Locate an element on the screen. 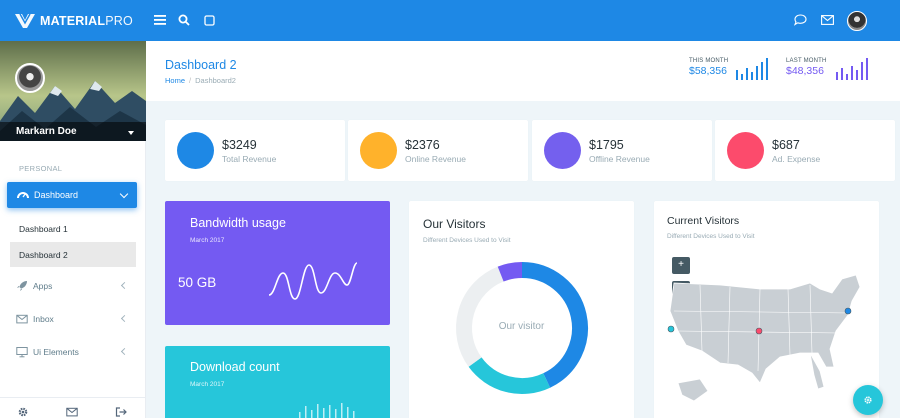 This screenshot has width=900, height=418. search-icon is located at coordinates (184, 20).